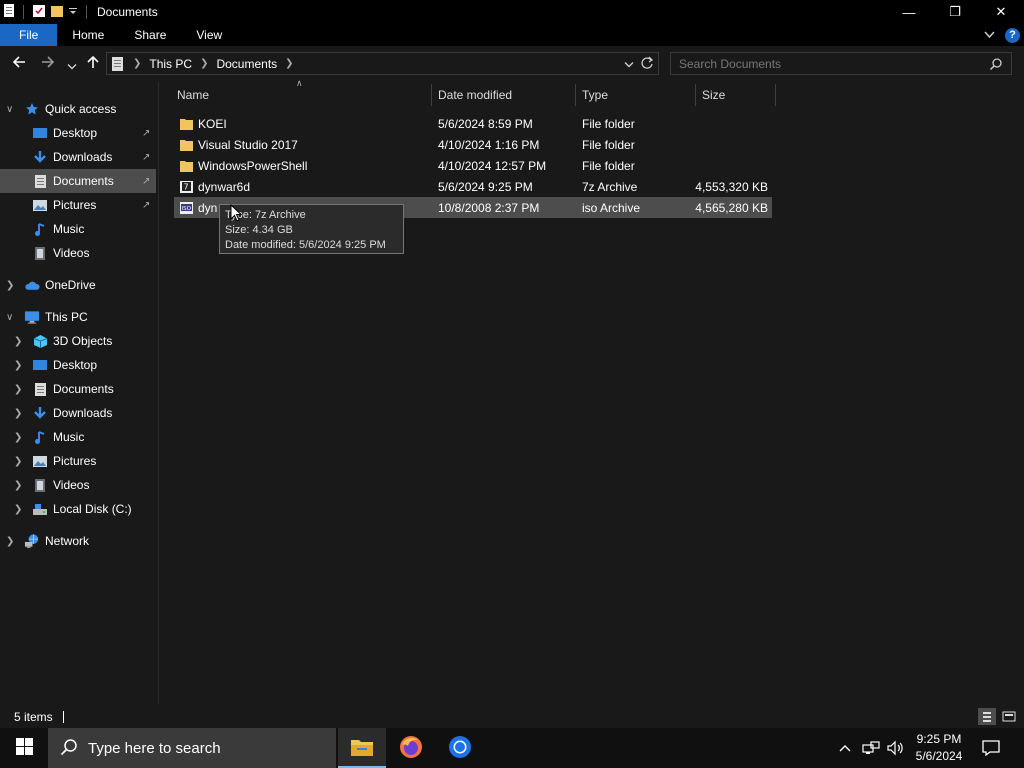 The width and height of the screenshot is (1024, 768). I want to click on tooltip-type: Type: 7z Archive, so click(265, 215).